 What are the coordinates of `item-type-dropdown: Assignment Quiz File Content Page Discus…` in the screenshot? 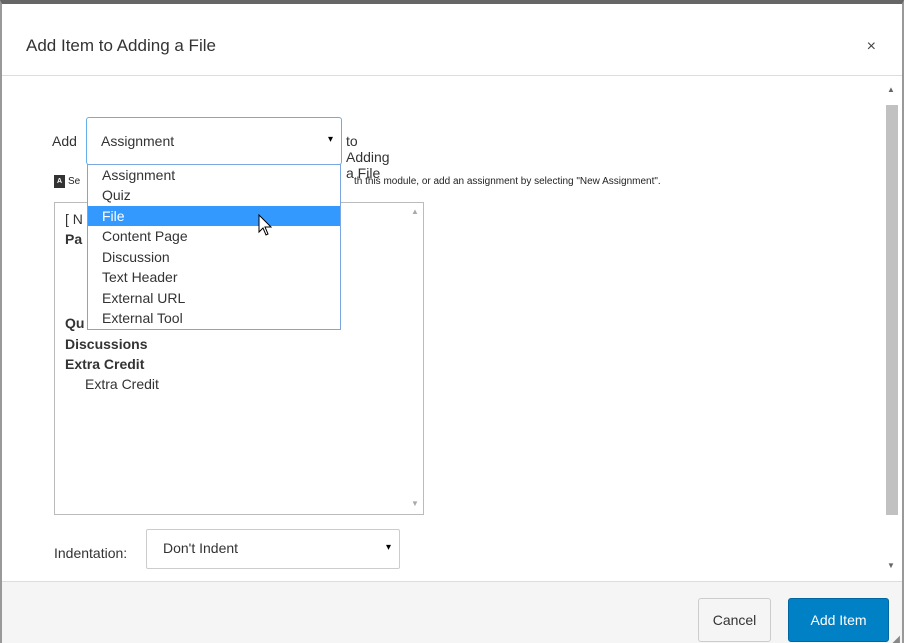 It's located at (214, 247).